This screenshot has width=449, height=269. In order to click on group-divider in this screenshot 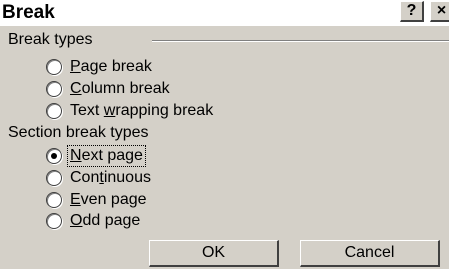, I will do `click(300, 41)`.